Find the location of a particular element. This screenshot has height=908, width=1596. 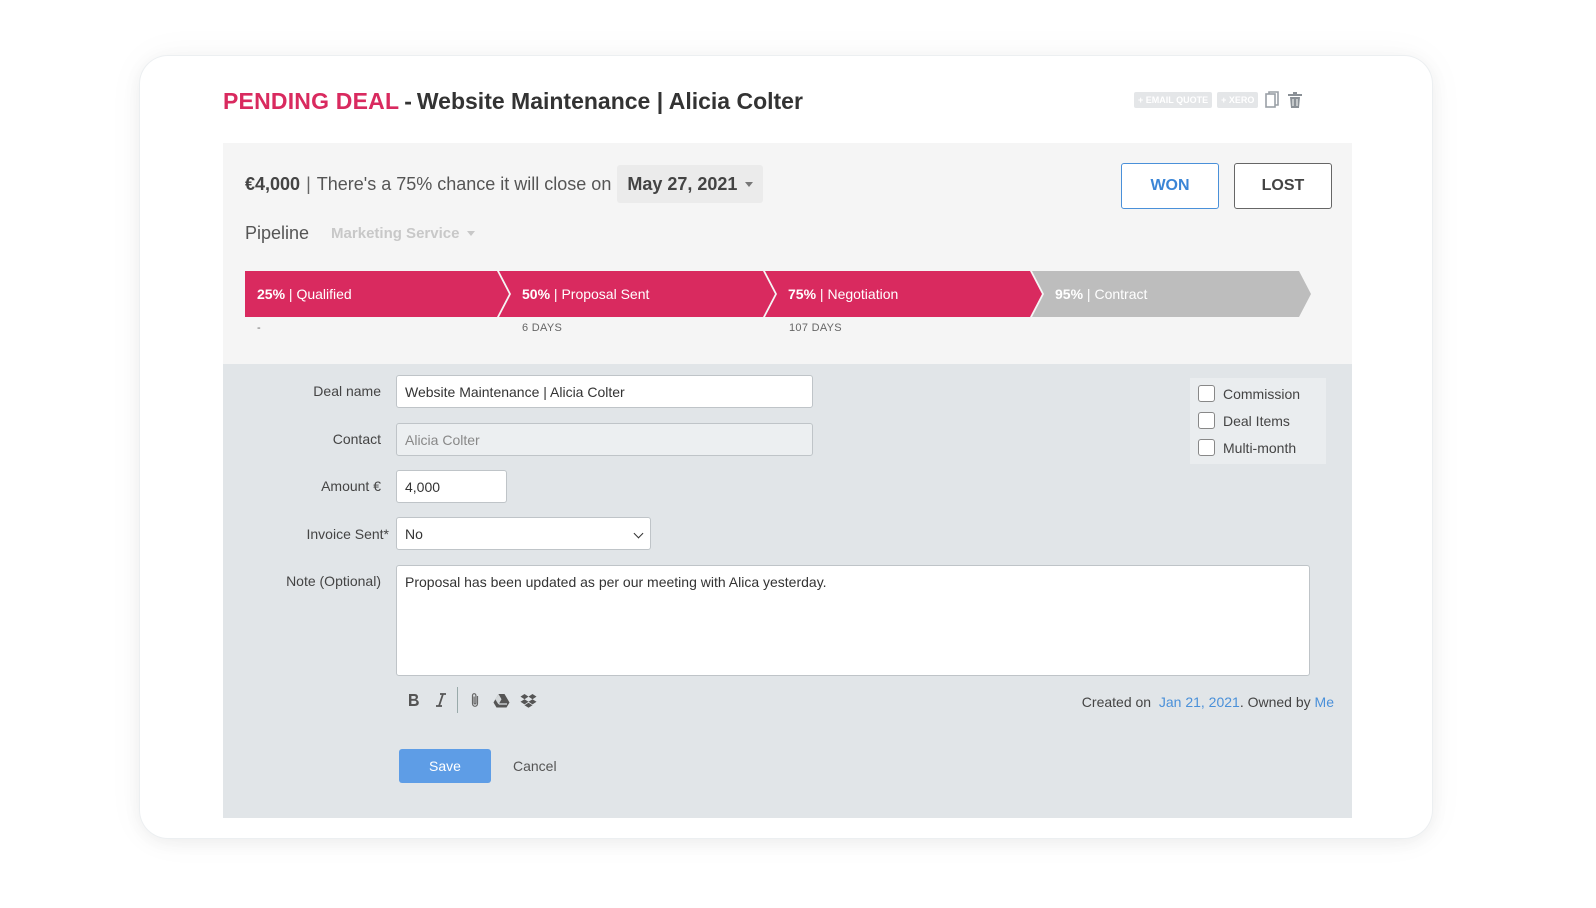

deal-options: Commission Deal Items Multi-month is located at coordinates (1258, 421).